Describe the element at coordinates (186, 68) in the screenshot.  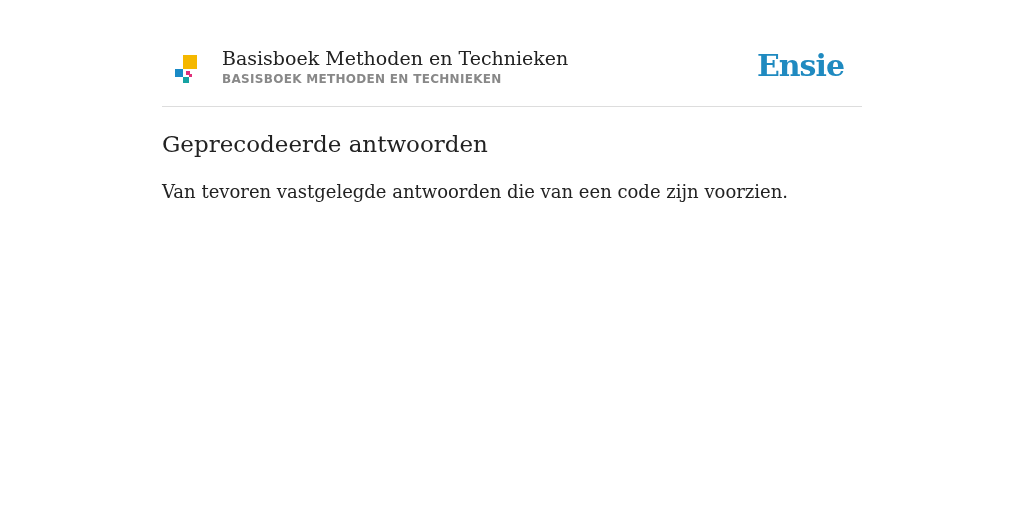
I see `book-logo-icon` at that location.